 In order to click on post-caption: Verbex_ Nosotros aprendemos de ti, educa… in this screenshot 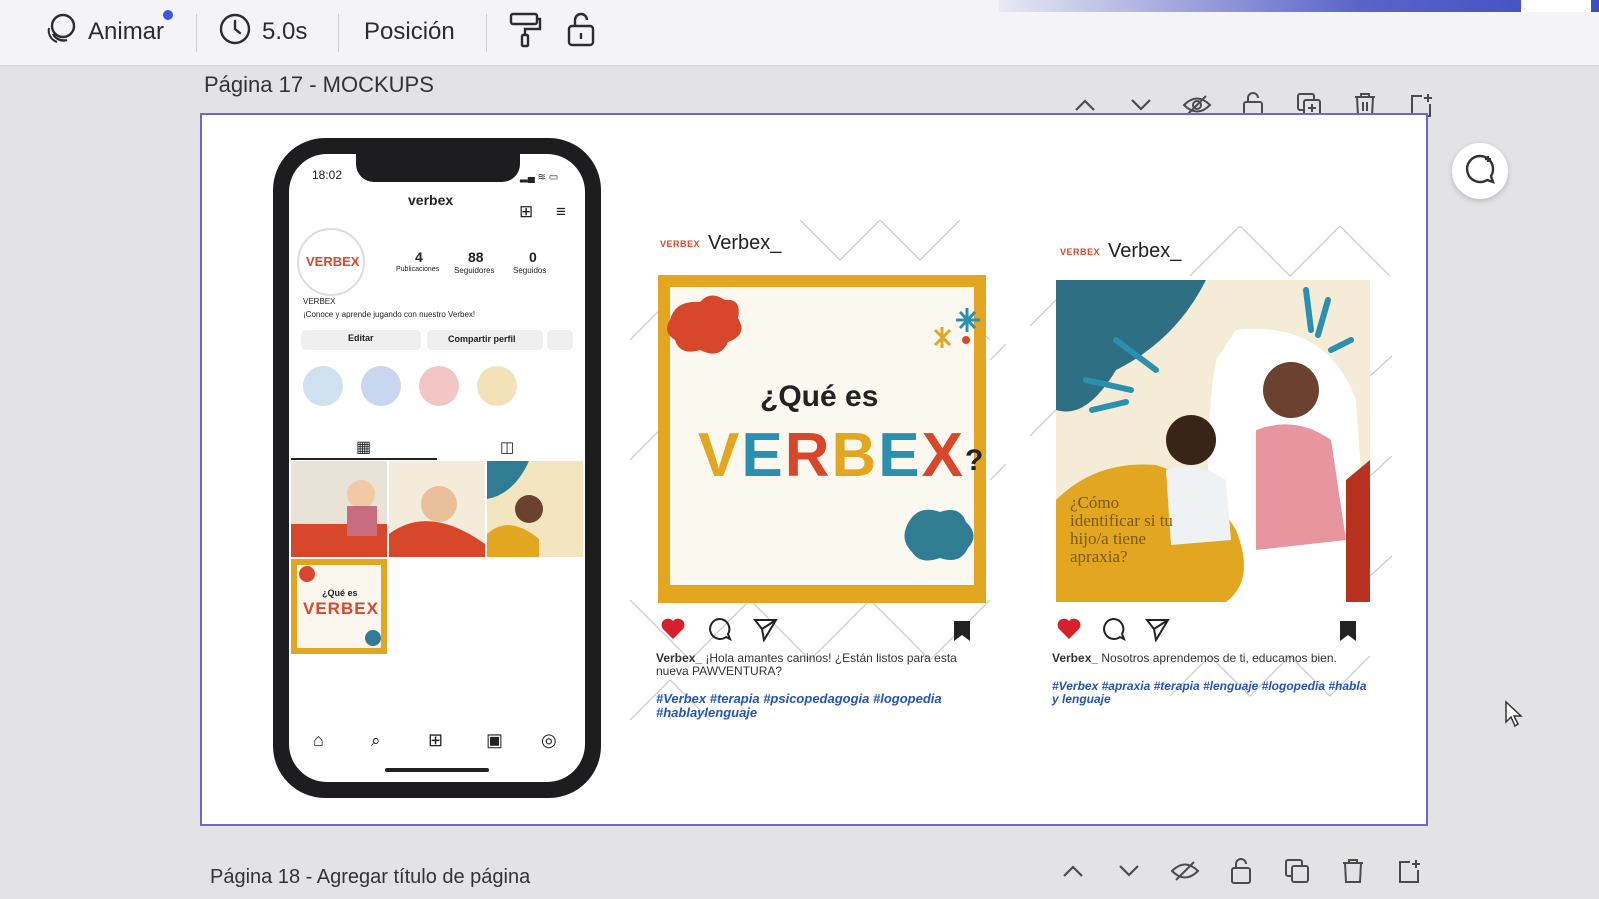, I will do `click(1212, 658)`.